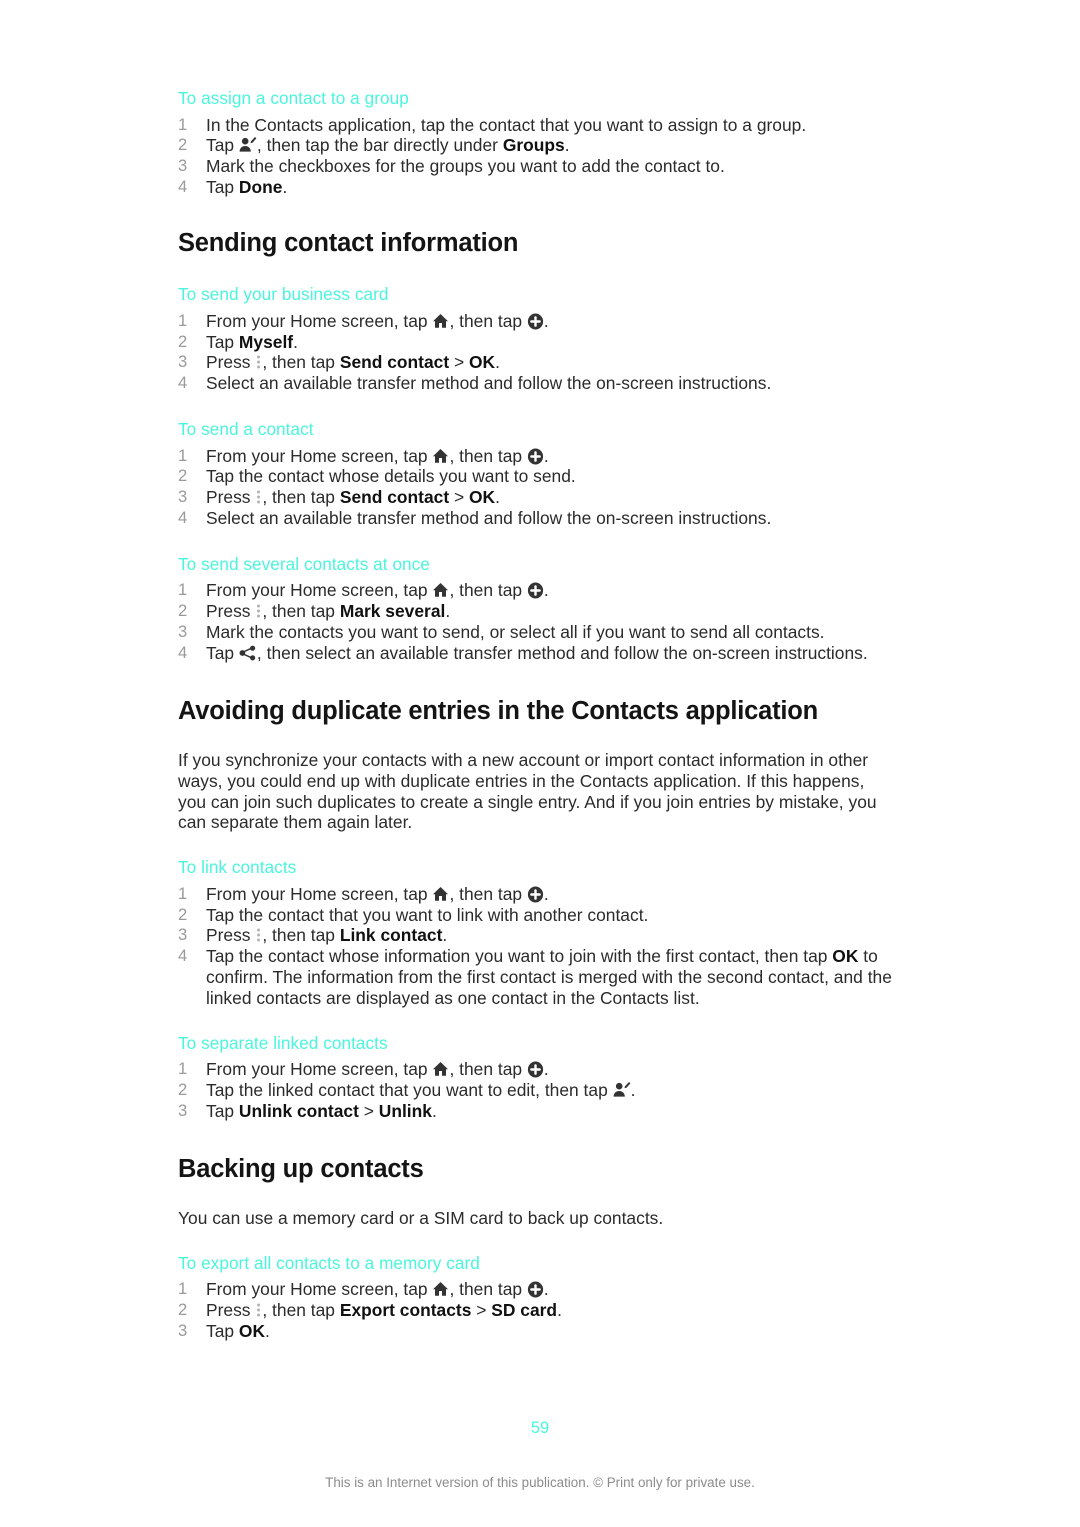 The width and height of the screenshot is (1080, 1527). I want to click on bold-term: SD card, so click(524, 1310).